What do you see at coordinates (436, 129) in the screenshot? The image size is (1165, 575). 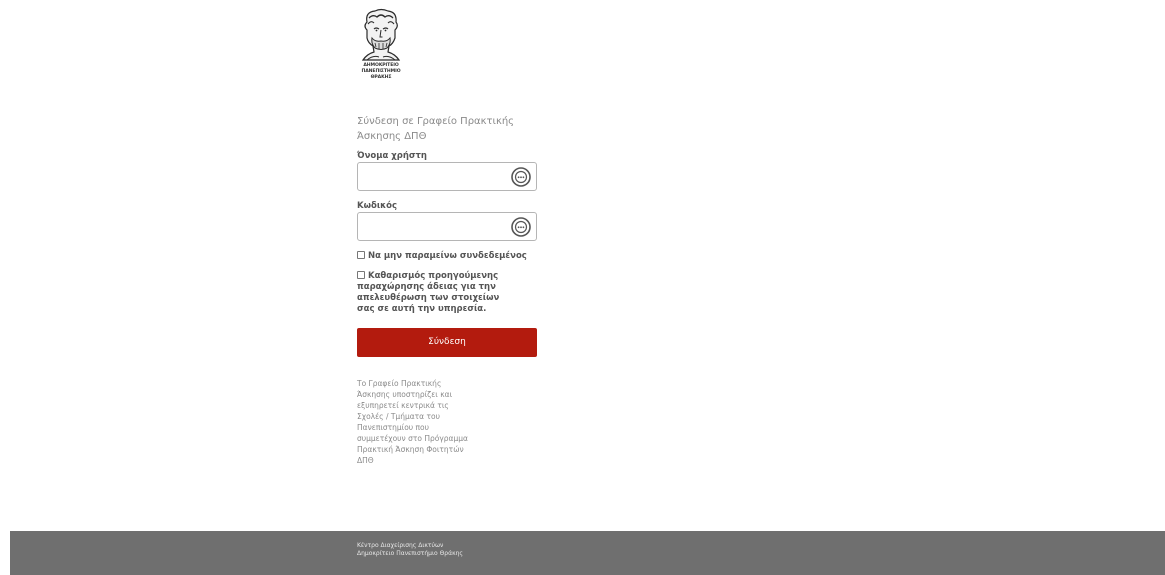 I see `login-title: Σύνδεση σε Γραφείο Πρακτικής Άσκησης ΔΠΘ` at bounding box center [436, 129].